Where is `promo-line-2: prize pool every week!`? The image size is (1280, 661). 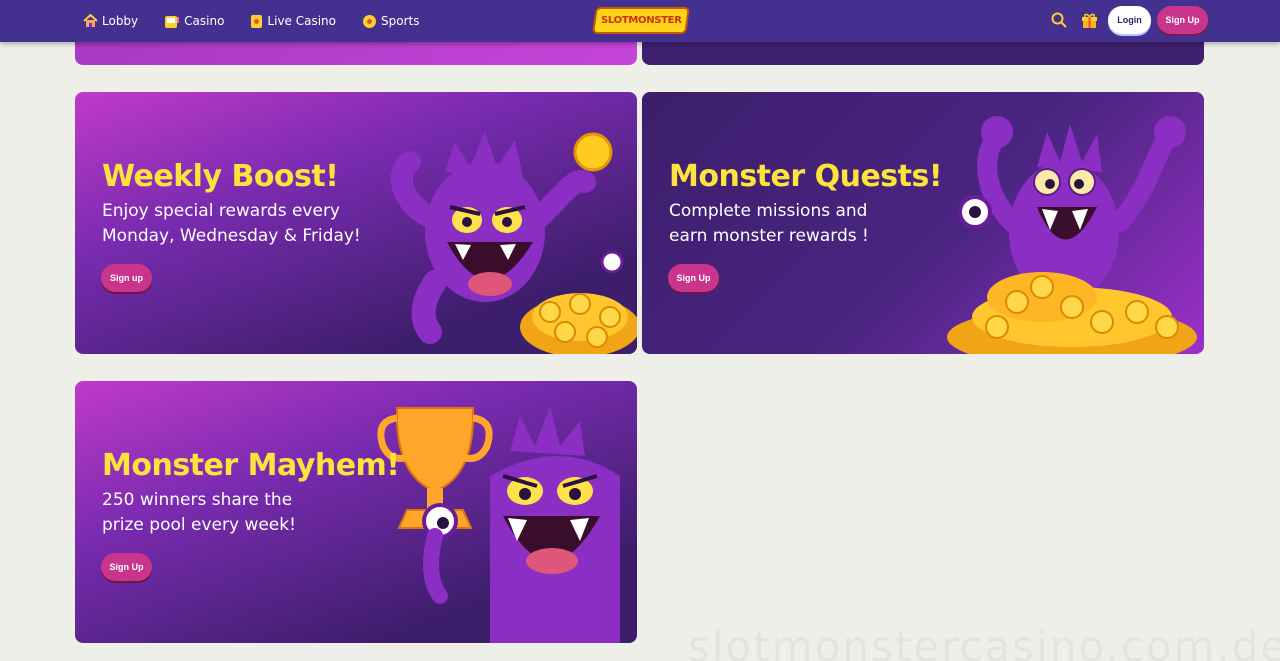
promo-line-2: prize pool every week! is located at coordinates (199, 525).